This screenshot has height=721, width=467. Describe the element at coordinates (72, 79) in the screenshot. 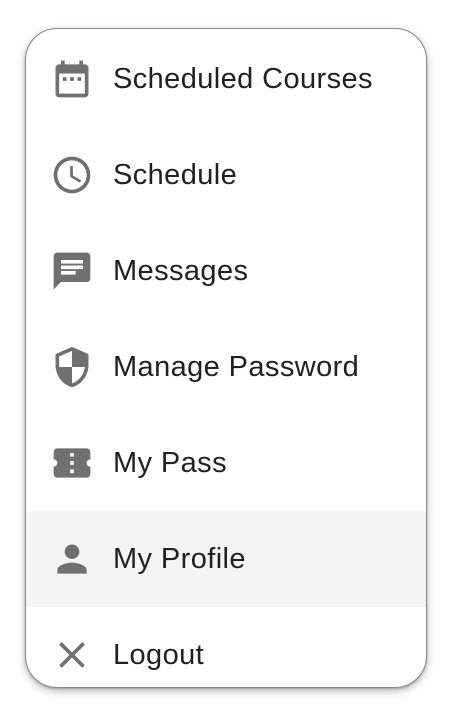

I see `calendar-icon` at that location.